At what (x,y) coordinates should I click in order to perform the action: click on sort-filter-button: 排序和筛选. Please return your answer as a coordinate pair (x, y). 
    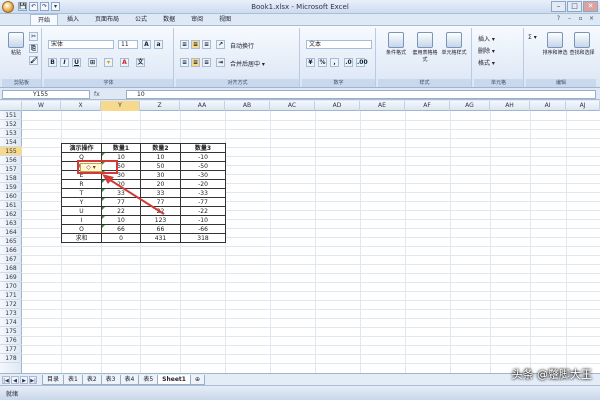
    Looking at the image, I should click on (555, 44).